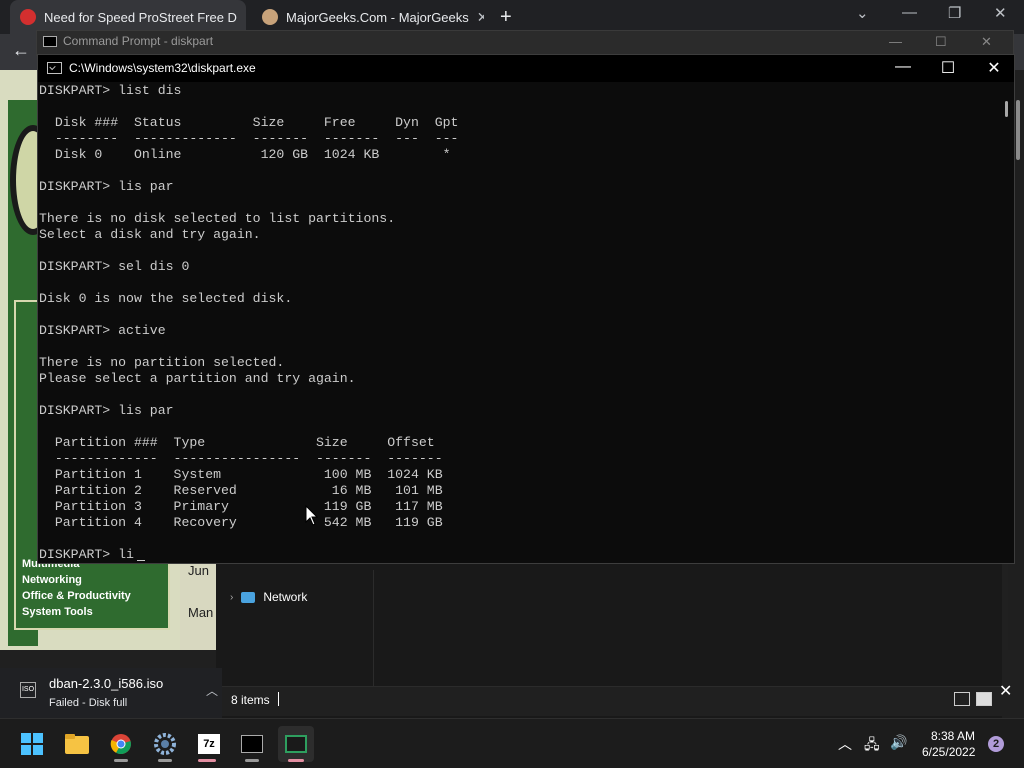 The height and width of the screenshot is (768, 1024). I want to click on close-download-bar-icon: ✕, so click(1005, 691).